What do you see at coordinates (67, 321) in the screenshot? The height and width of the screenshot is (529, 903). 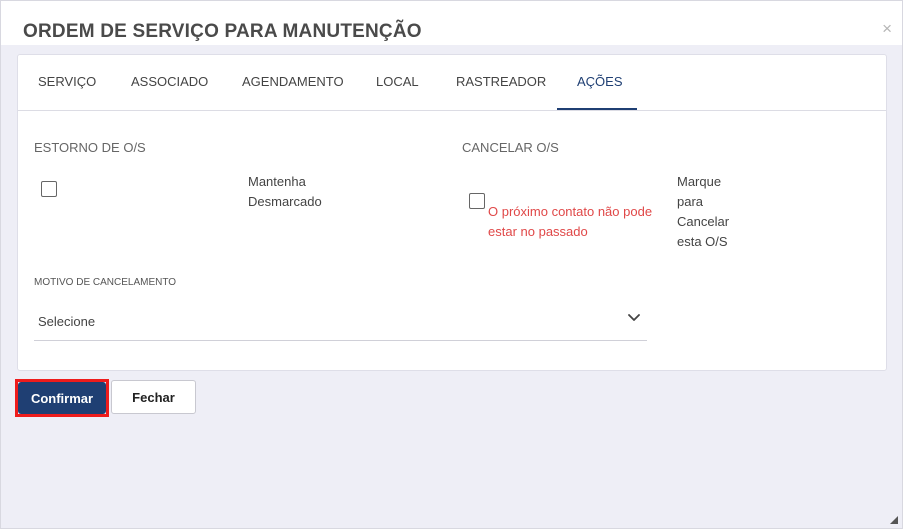 I see `motivo-selected-value: Selecione` at bounding box center [67, 321].